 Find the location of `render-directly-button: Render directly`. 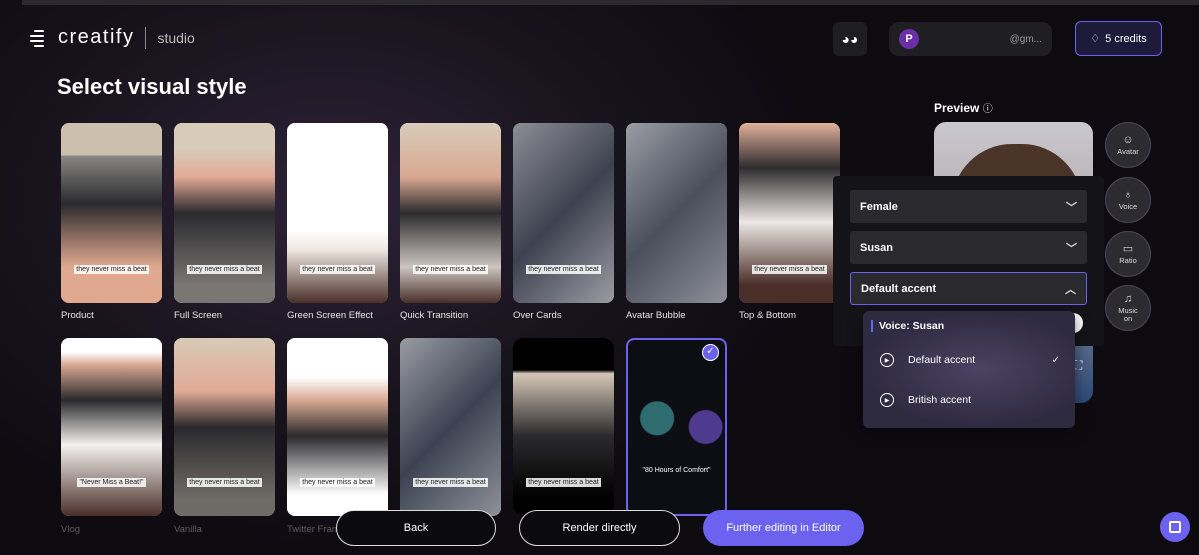

render-directly-button: Render directly is located at coordinates (599, 528).